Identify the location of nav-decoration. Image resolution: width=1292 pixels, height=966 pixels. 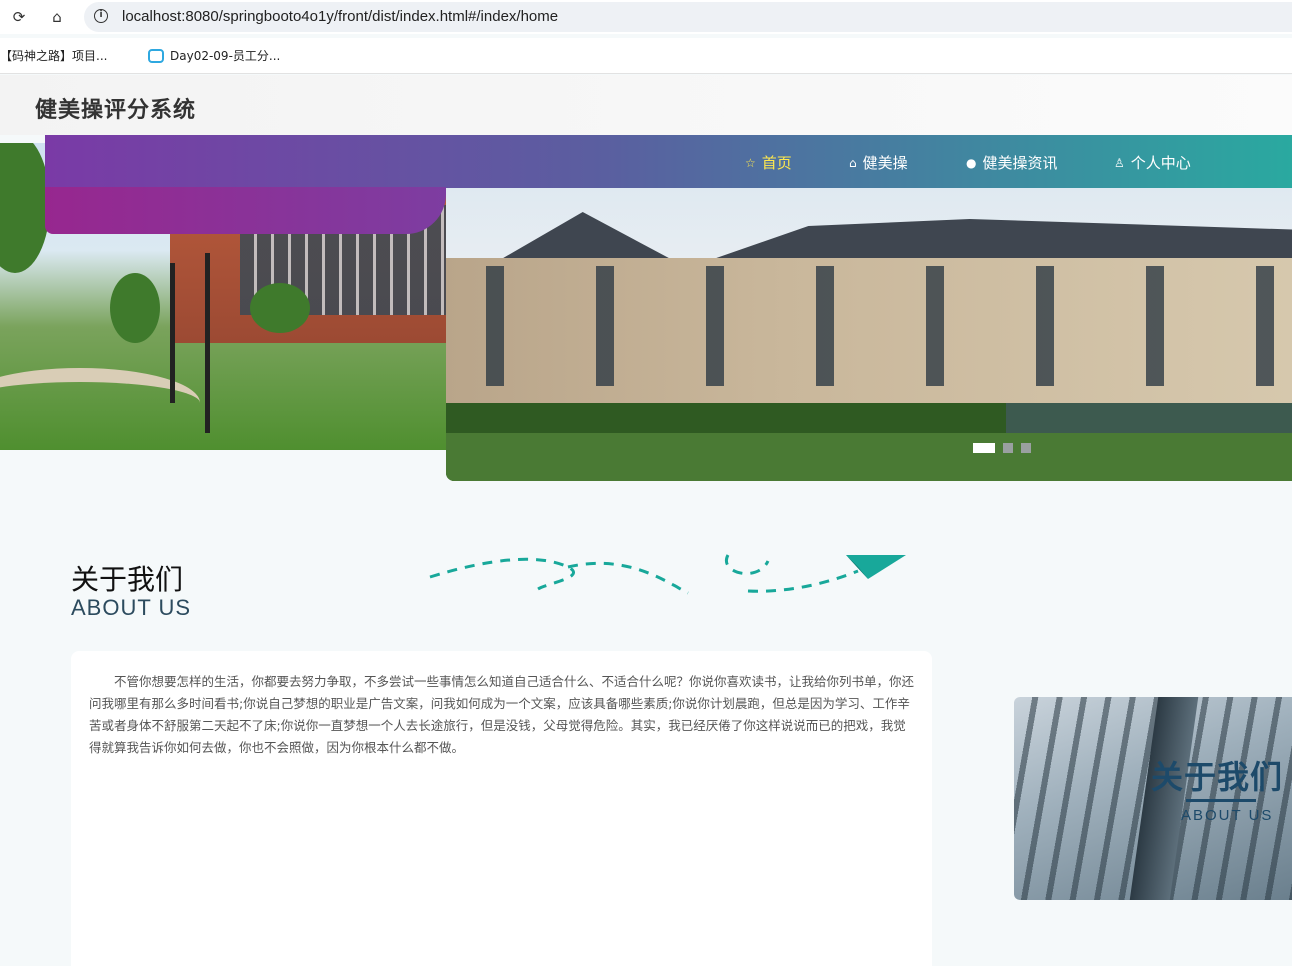
(245, 210).